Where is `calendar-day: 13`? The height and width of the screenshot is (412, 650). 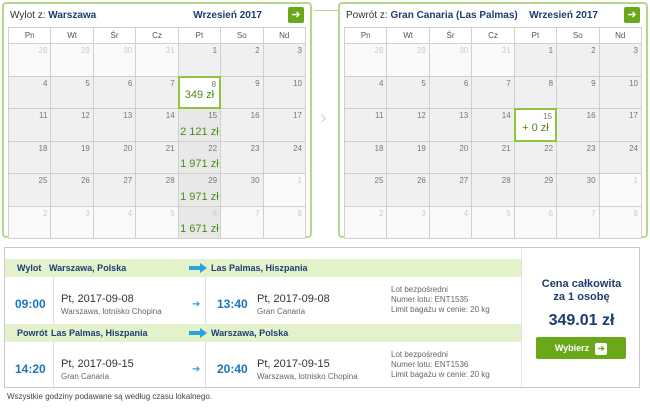
calendar-day: 13 is located at coordinates (114, 125).